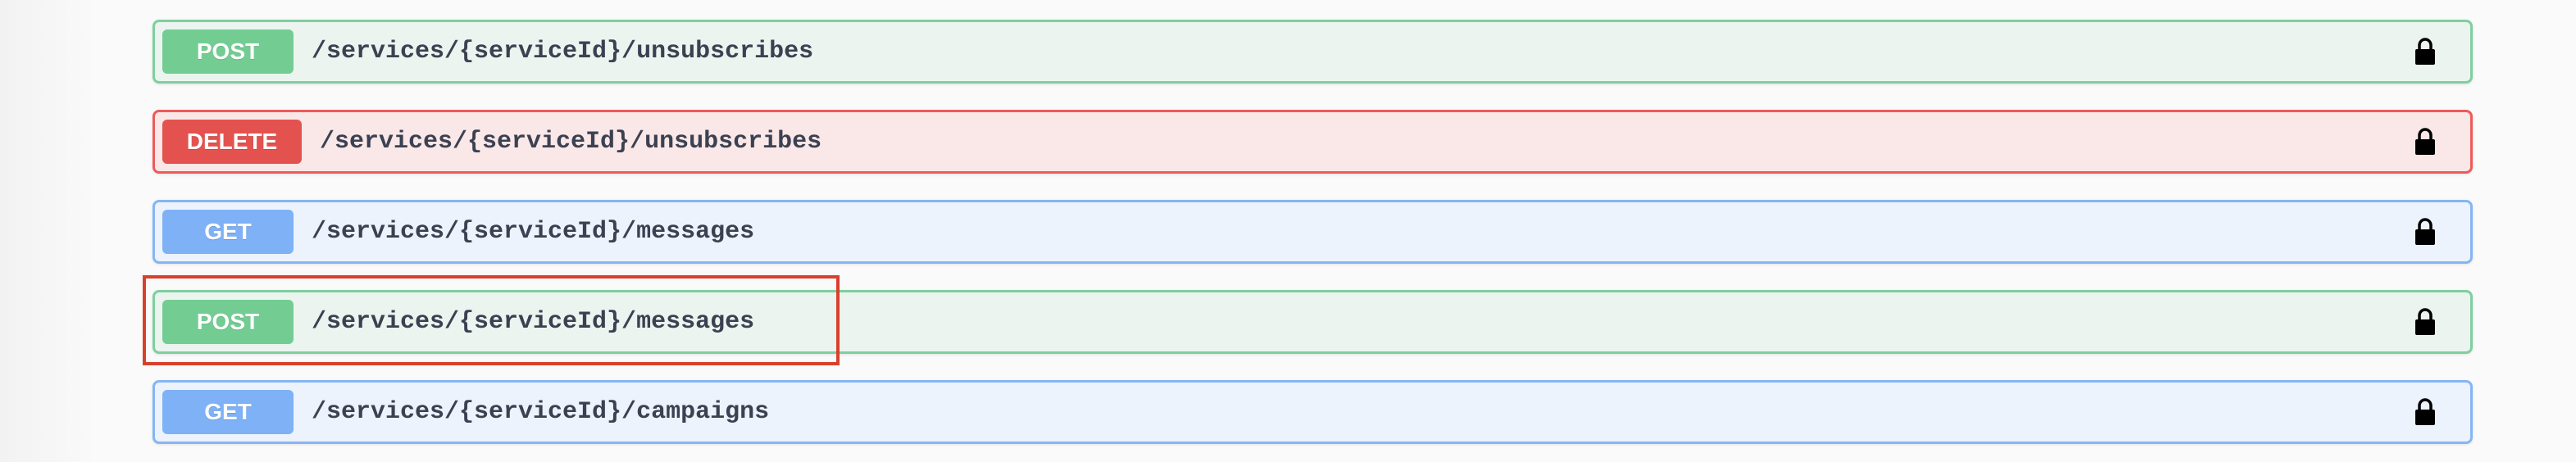 This screenshot has width=2576, height=462. I want to click on endpoint-get-messages: GET /services/{serviceId}/messages, so click(1312, 232).